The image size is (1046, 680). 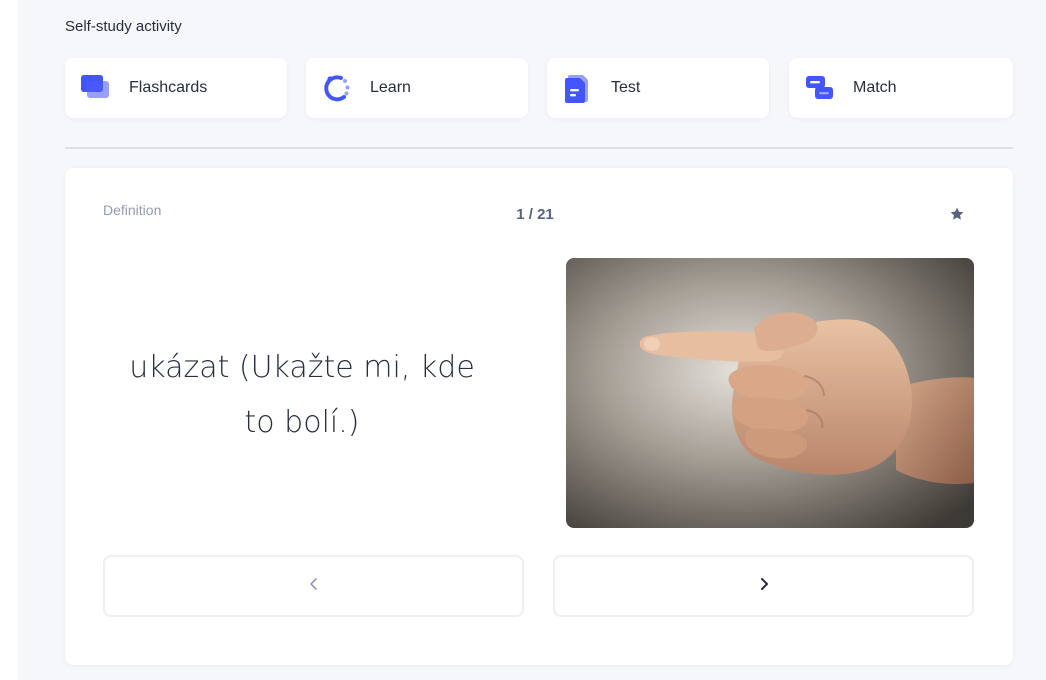 What do you see at coordinates (577, 88) in the screenshot?
I see `test-icon` at bounding box center [577, 88].